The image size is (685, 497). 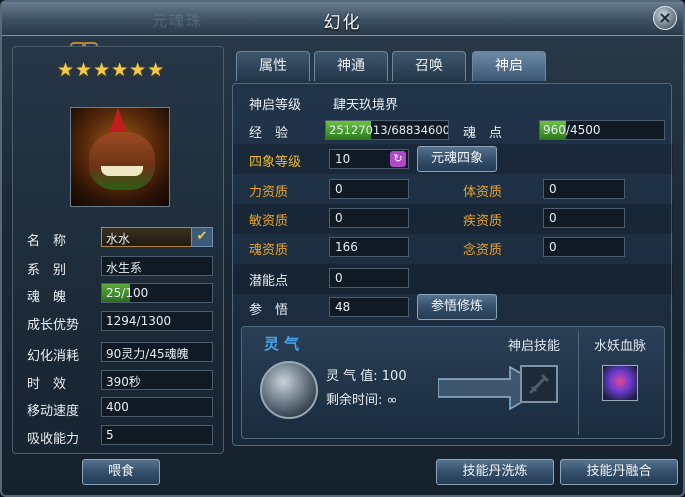 What do you see at coordinates (157, 380) in the screenshot?
I see `duration-value: 390秒` at bounding box center [157, 380].